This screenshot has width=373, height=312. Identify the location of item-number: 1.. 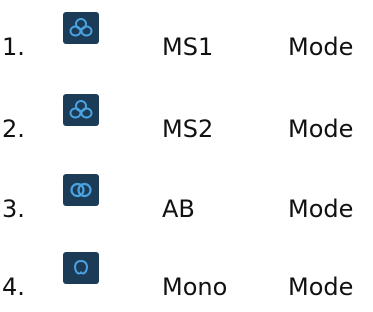
(13, 47).